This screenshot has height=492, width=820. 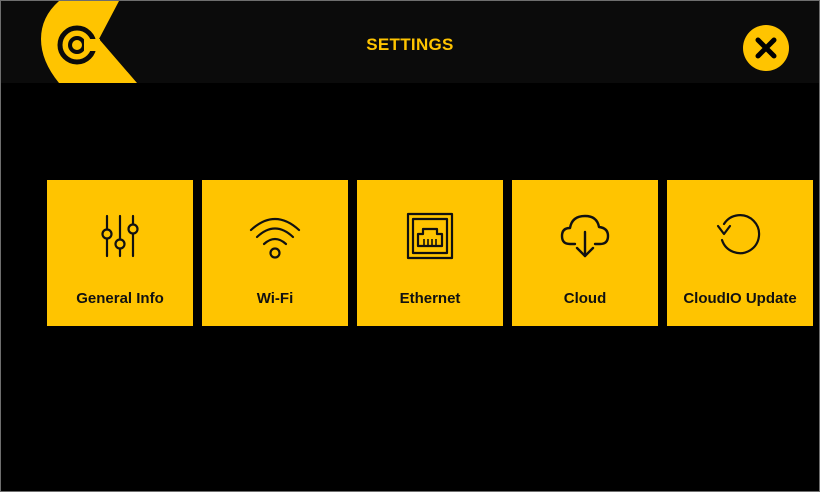 What do you see at coordinates (120, 236) in the screenshot?
I see `sliders-icon` at bounding box center [120, 236].